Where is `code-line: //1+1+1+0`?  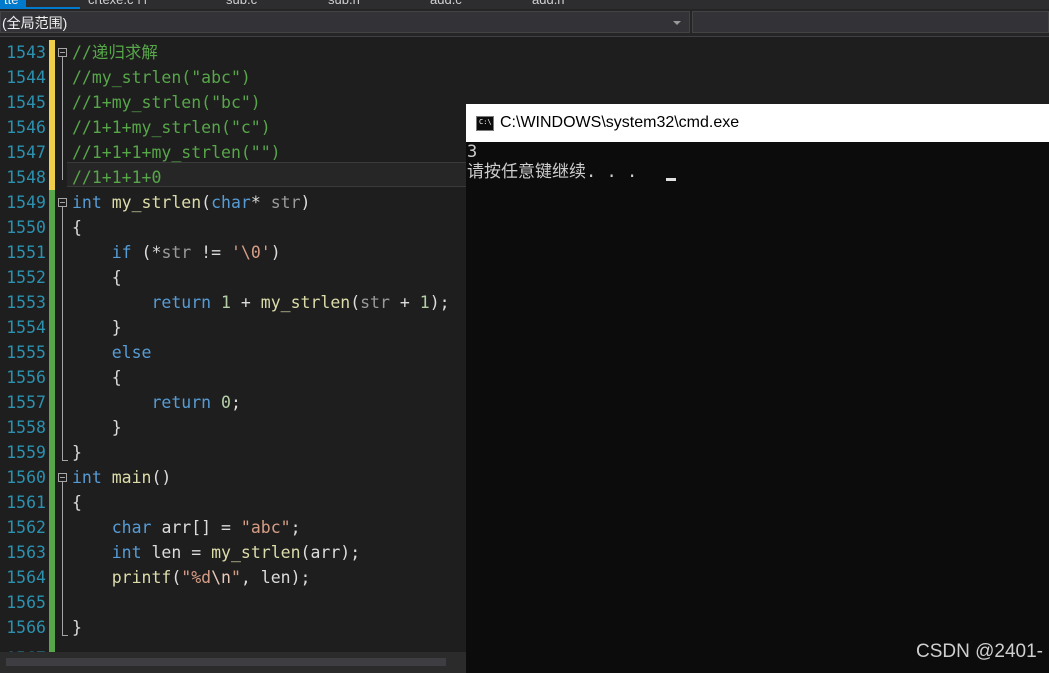 code-line: //1+1+1+0 is located at coordinates (117, 177).